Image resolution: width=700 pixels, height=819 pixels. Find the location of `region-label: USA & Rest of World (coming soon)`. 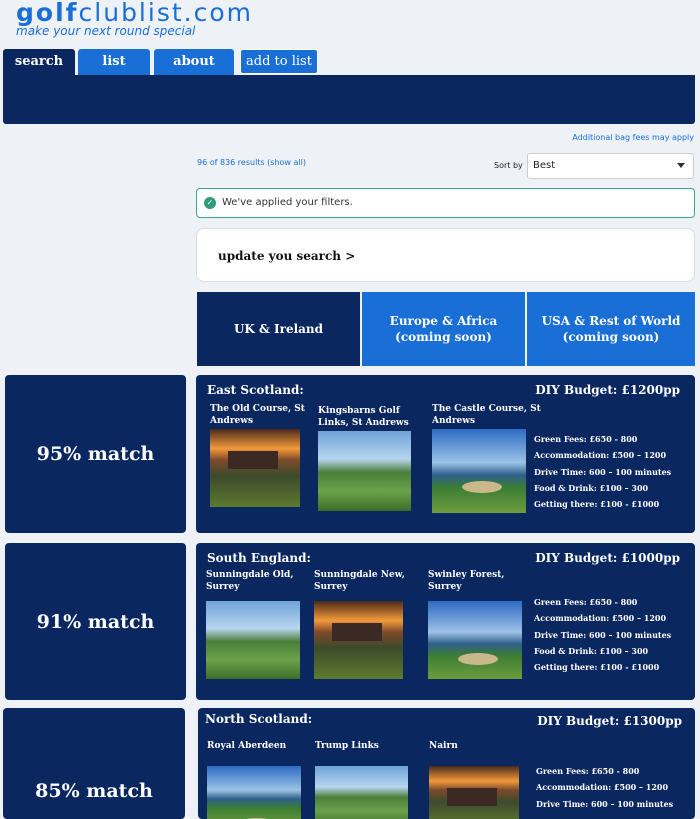

region-label: USA & Rest of World (coming soon) is located at coordinates (611, 329).